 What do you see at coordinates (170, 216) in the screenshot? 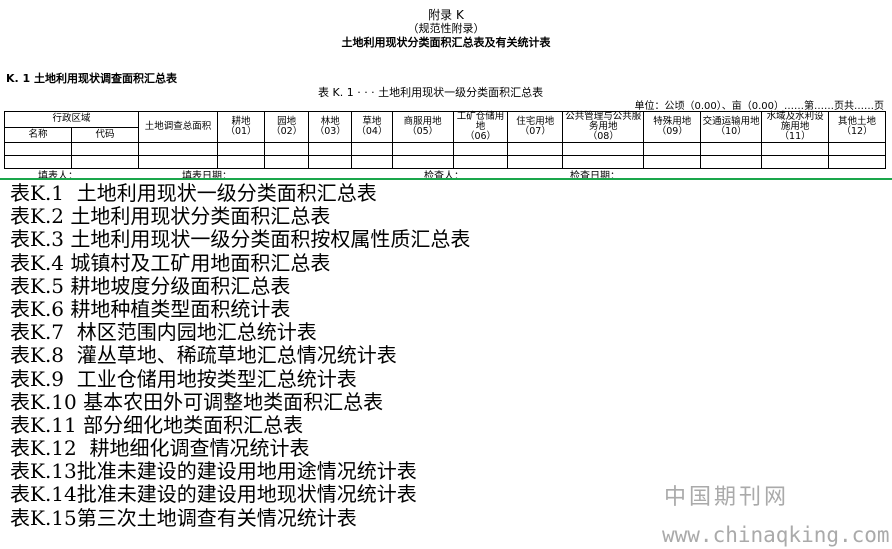
I see `list-item: 表K.2 土地利用现状分类面积汇总表` at bounding box center [170, 216].